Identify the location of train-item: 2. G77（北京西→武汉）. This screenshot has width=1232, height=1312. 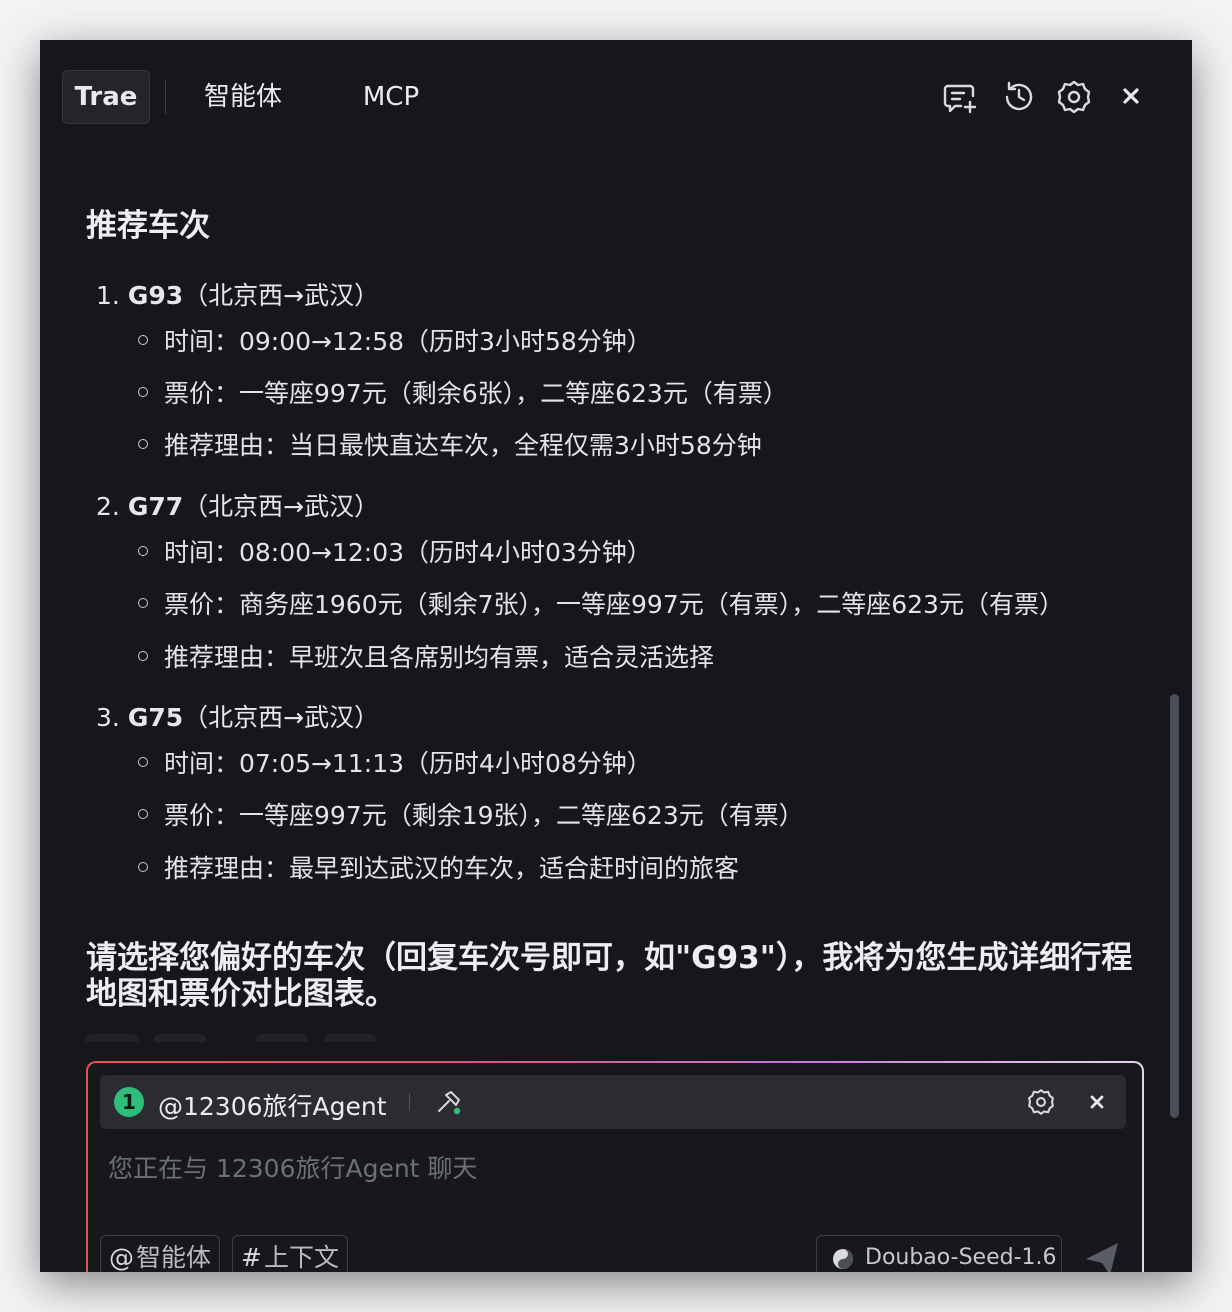
(237, 505).